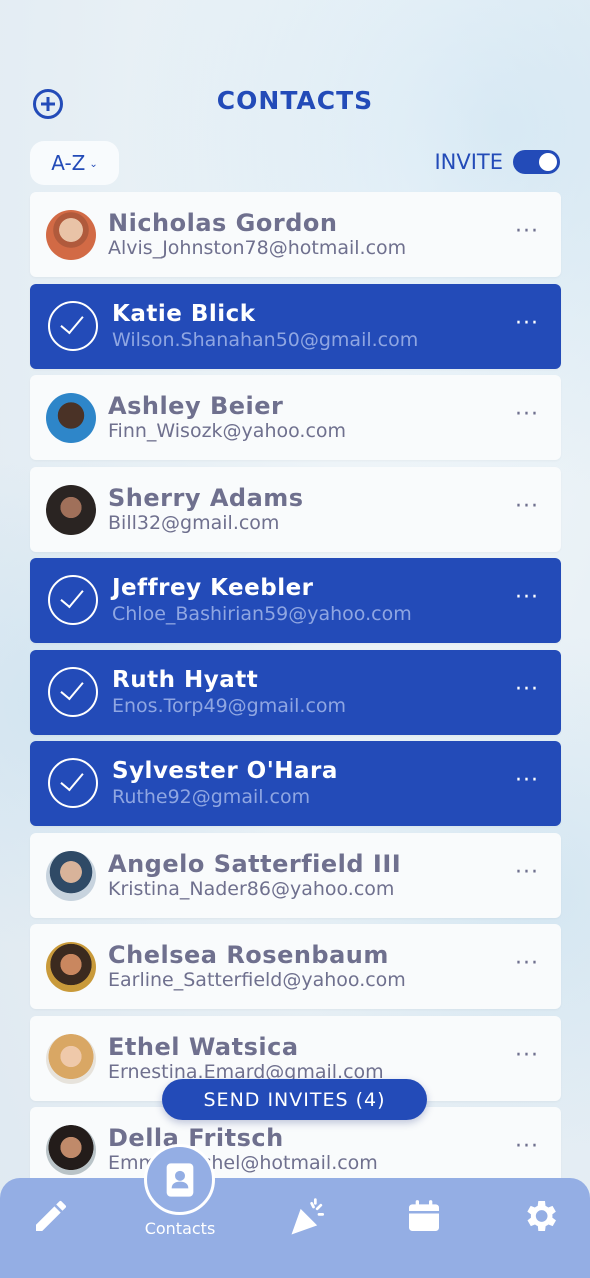 The height and width of the screenshot is (1278, 590). I want to click on contact-email: Alvis_Johnston78@hotmail.com, so click(257, 248).